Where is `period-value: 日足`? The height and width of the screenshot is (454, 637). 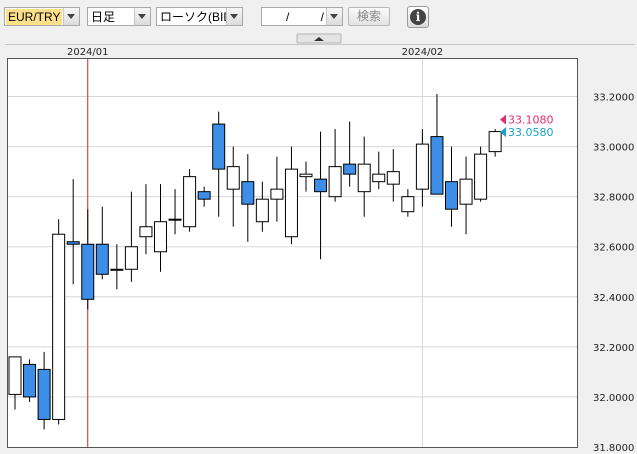
period-value: 日足 is located at coordinates (103, 17).